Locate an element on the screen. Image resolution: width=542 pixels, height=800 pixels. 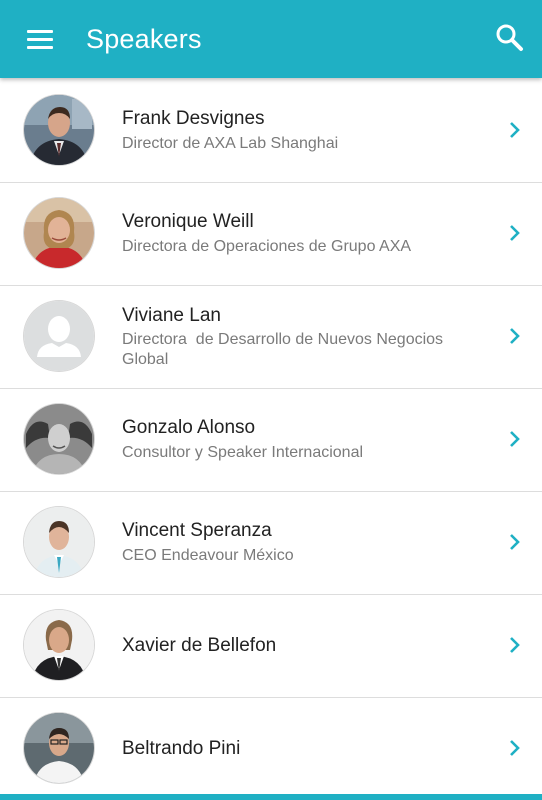
speaker-role: CEO Endeavour México is located at coordinates (208, 555).